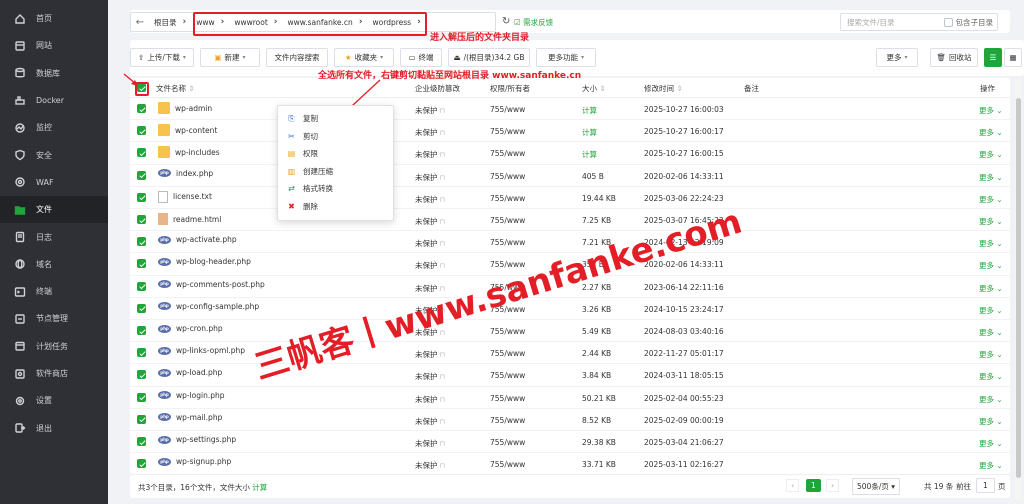 This screenshot has width=1024, height=504. I want to click on sidebar-item-terminal: 终端, so click(54, 291).